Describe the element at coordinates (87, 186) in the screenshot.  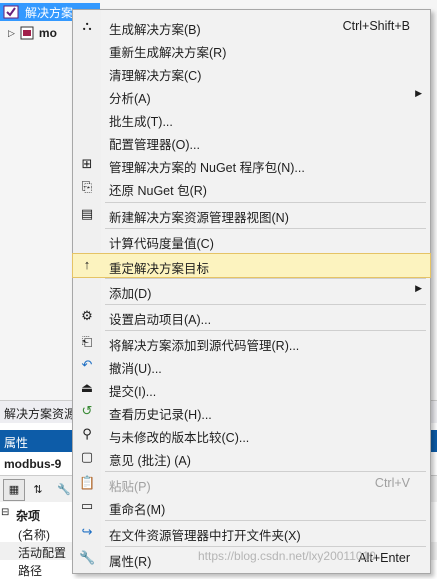
I see `restore-icon: ⎘` at that location.